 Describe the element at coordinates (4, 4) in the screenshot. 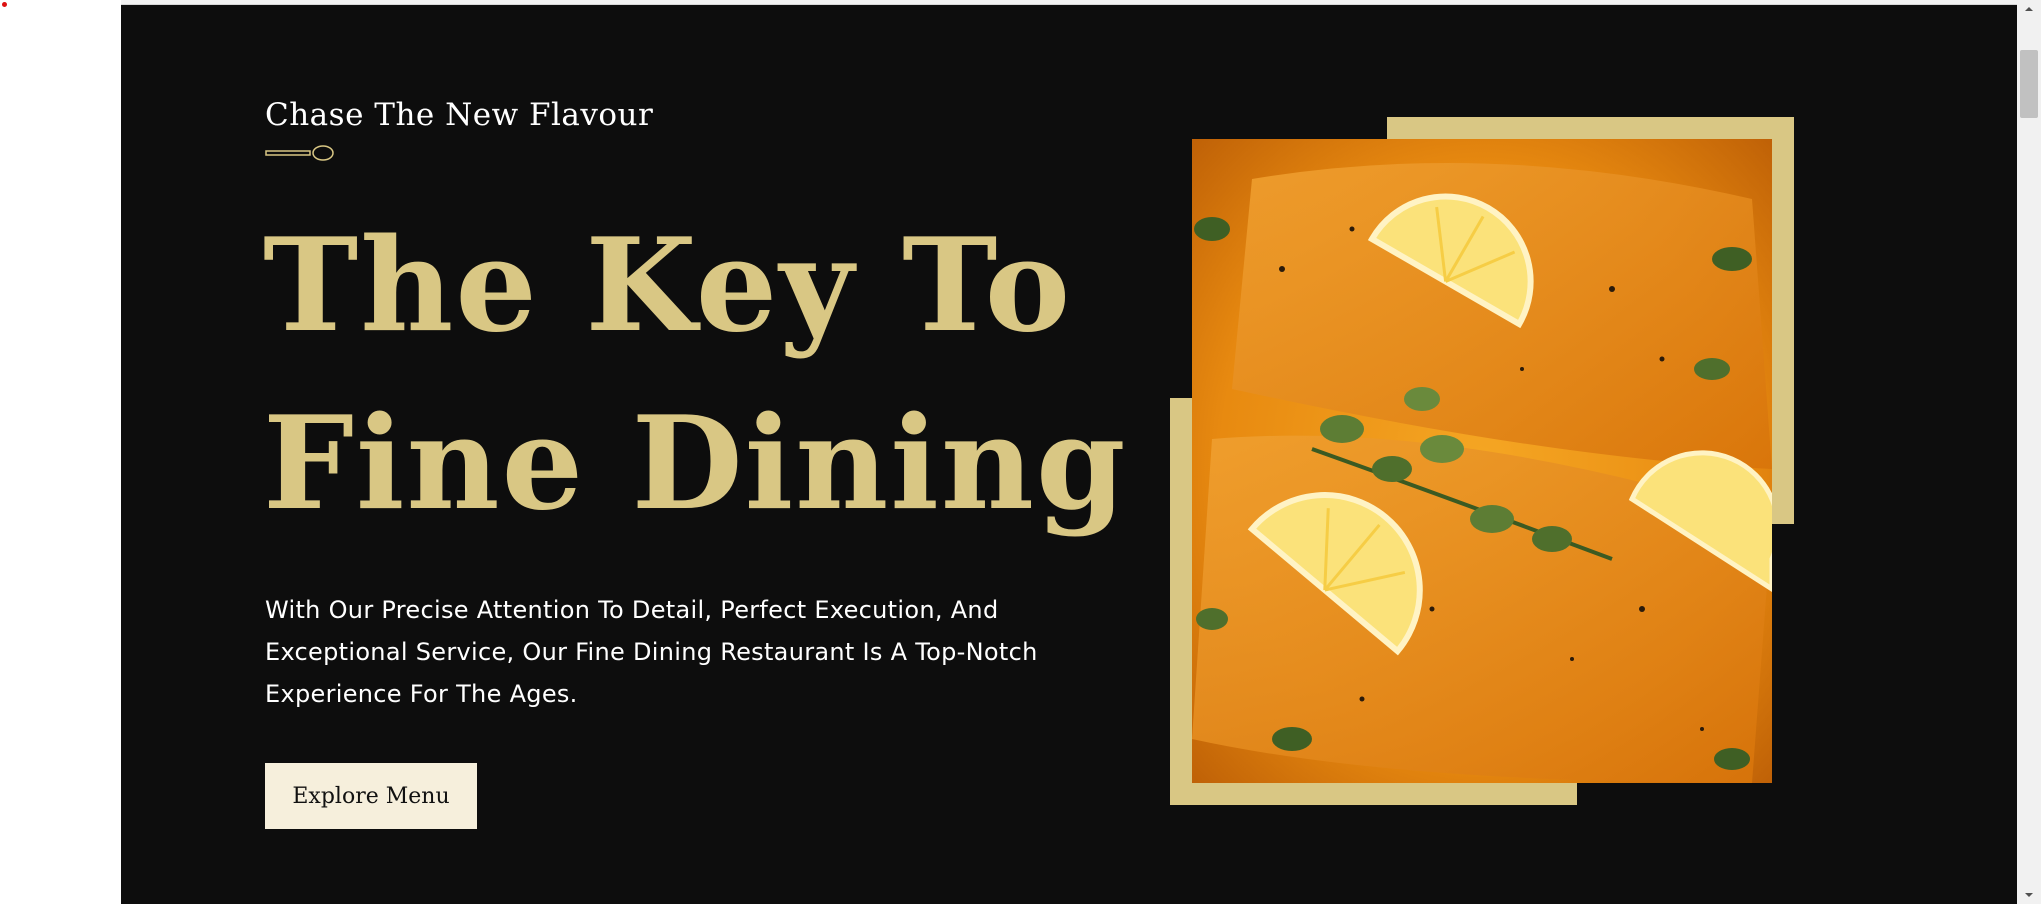

I see `corner-dot` at that location.